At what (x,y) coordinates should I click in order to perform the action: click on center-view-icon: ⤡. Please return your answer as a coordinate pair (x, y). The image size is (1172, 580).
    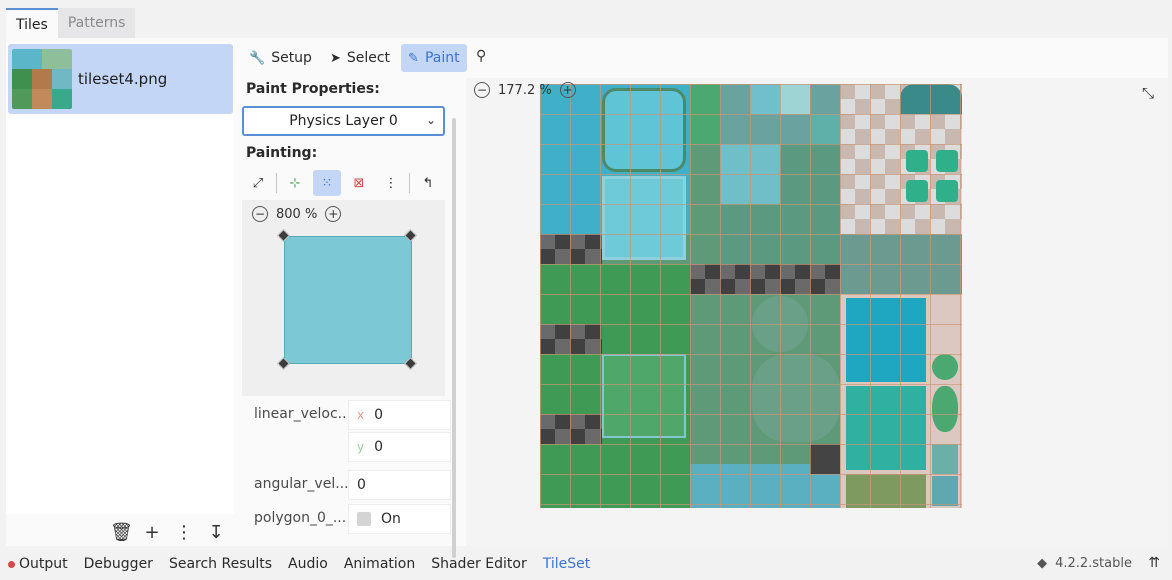
    Looking at the image, I should click on (1148, 93).